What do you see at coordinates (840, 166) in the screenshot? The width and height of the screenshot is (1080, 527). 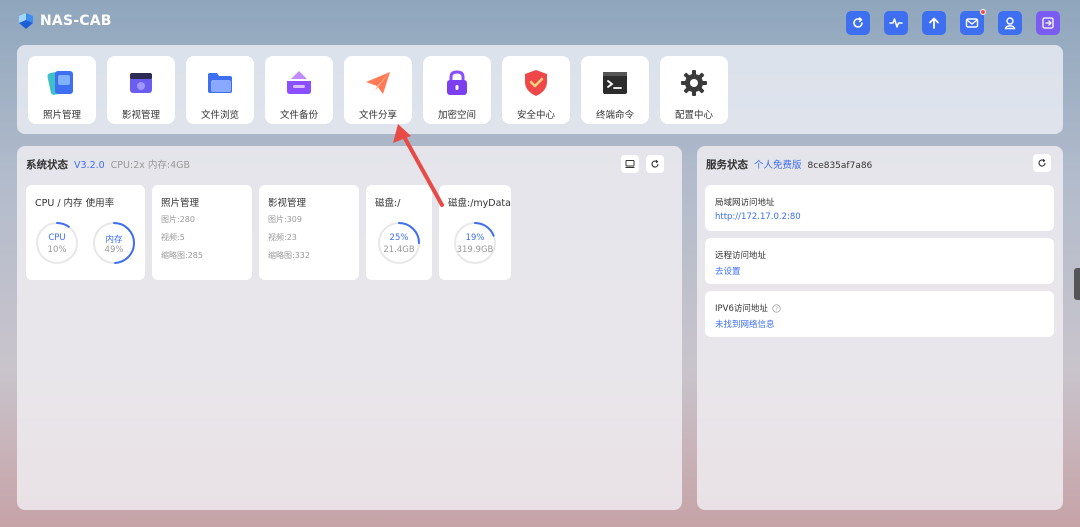 I see `device-id: 8ce835af7a86` at bounding box center [840, 166].